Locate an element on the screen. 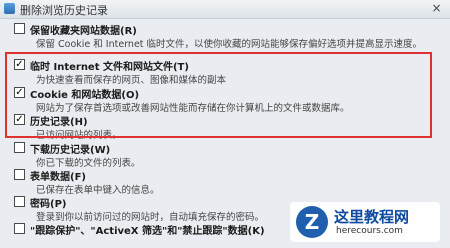 The width and height of the screenshot is (450, 248). option-label: 表单数据(F) is located at coordinates (58, 177).